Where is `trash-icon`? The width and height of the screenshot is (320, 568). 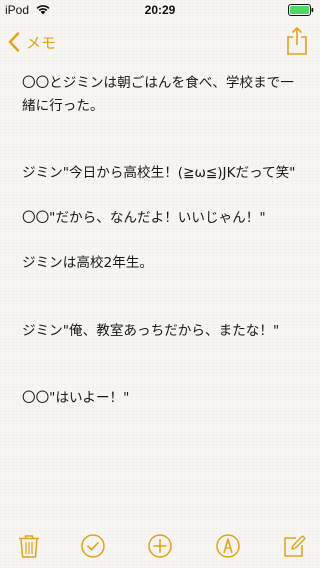 trash-icon is located at coordinates (29, 546).